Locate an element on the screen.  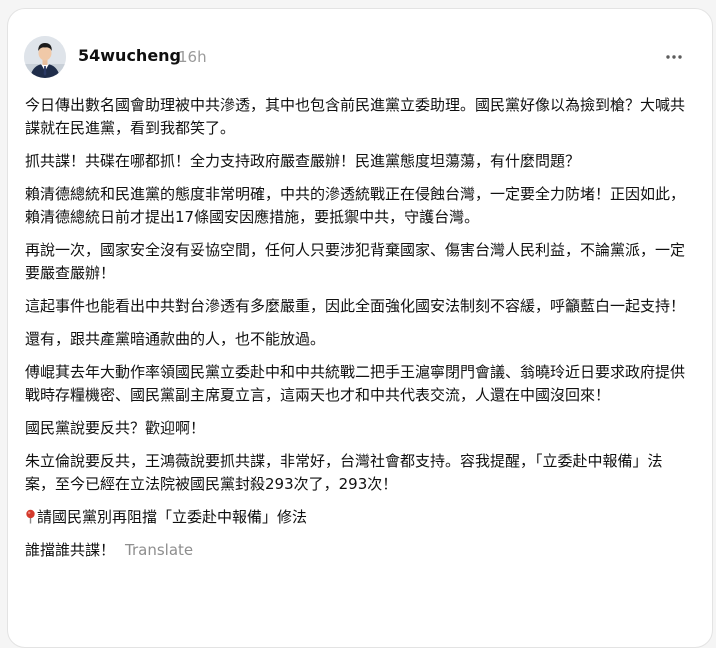
post-paragraph-pin: 請國民黨別再阻擋「立委赴中報備」修法 is located at coordinates (356, 517).